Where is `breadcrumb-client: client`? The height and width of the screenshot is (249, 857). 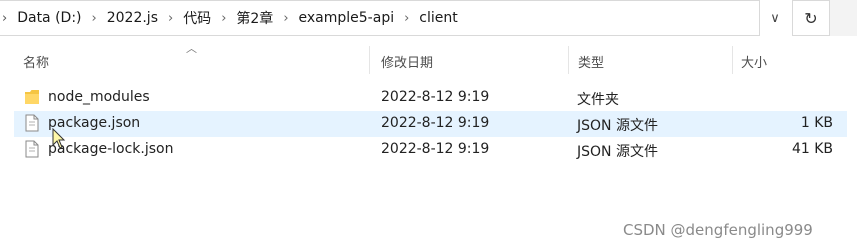 breadcrumb-client: client is located at coordinates (438, 18).